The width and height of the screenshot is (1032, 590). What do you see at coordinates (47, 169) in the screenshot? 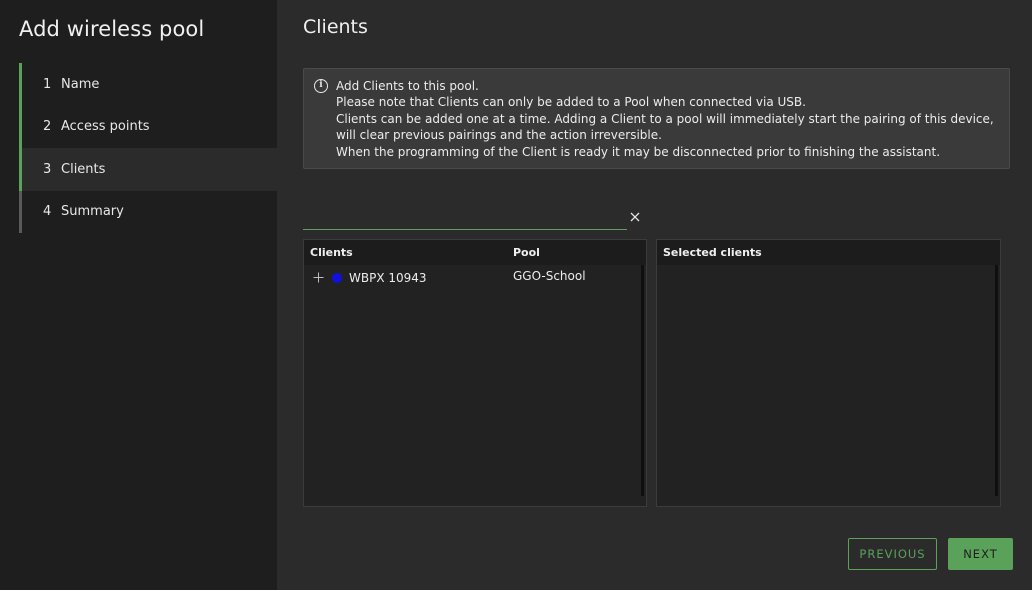
I see `step-number: 3` at bounding box center [47, 169].